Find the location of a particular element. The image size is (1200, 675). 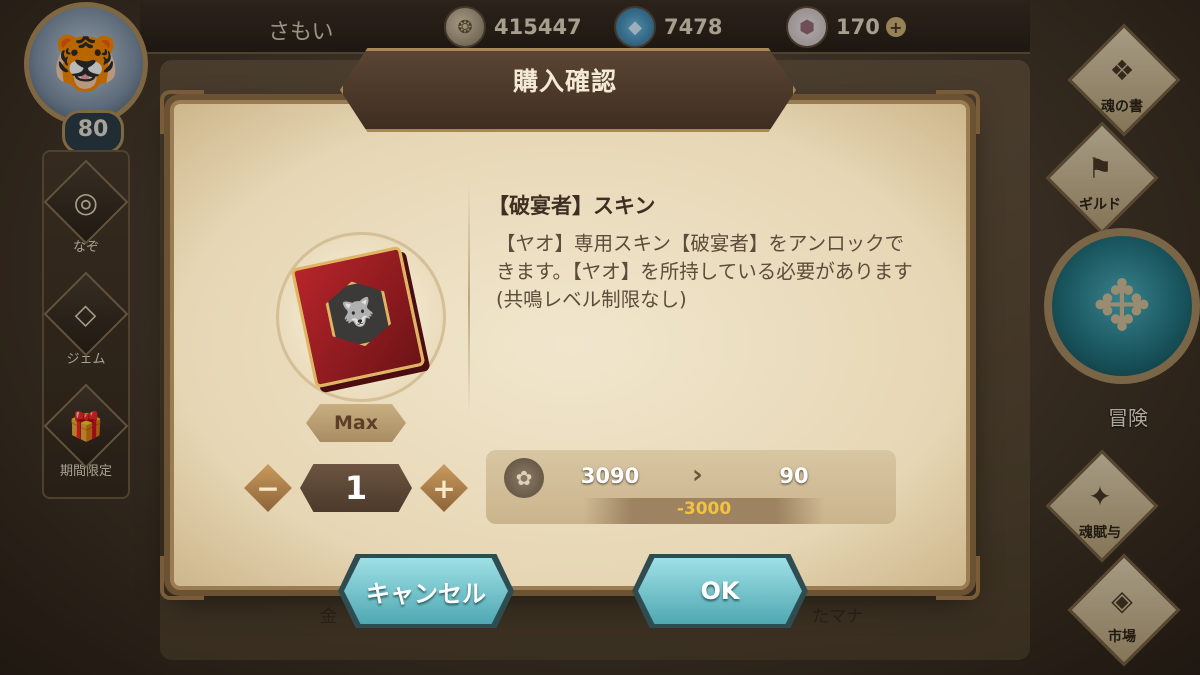

arrow-right-icon: › is located at coordinates (697, 475).